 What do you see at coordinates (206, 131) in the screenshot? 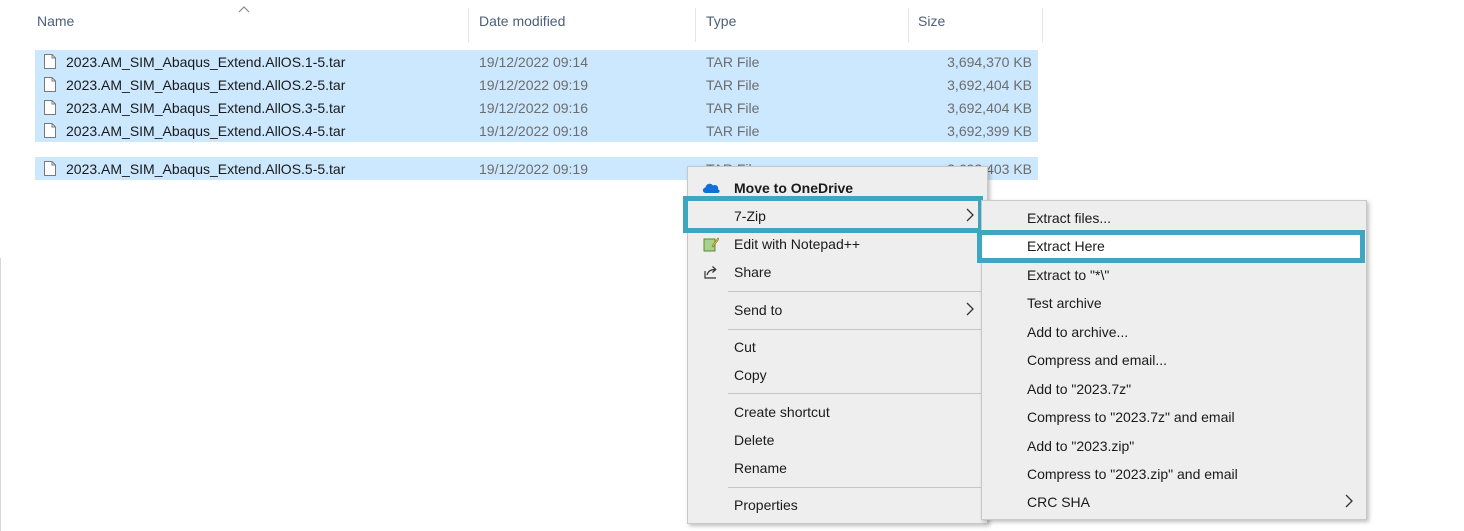
I see `file-name: 2023.AM_SIM_Abaqus_Extend.AllOS.4-5.tar` at bounding box center [206, 131].